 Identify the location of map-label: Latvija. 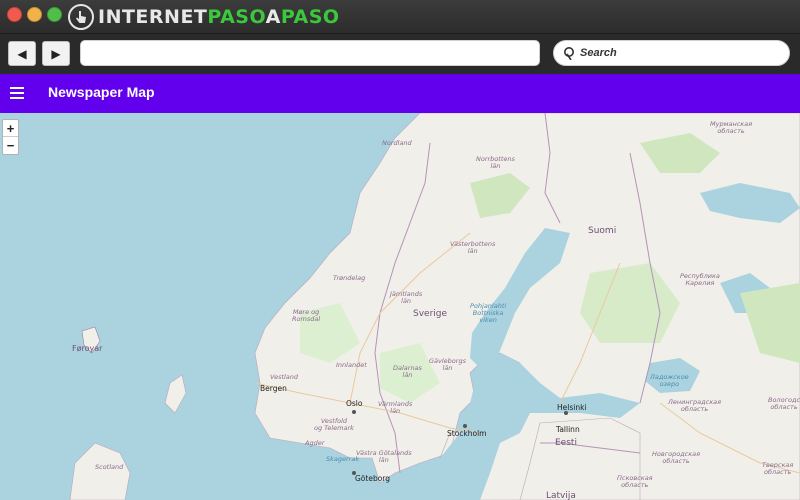
(561, 495).